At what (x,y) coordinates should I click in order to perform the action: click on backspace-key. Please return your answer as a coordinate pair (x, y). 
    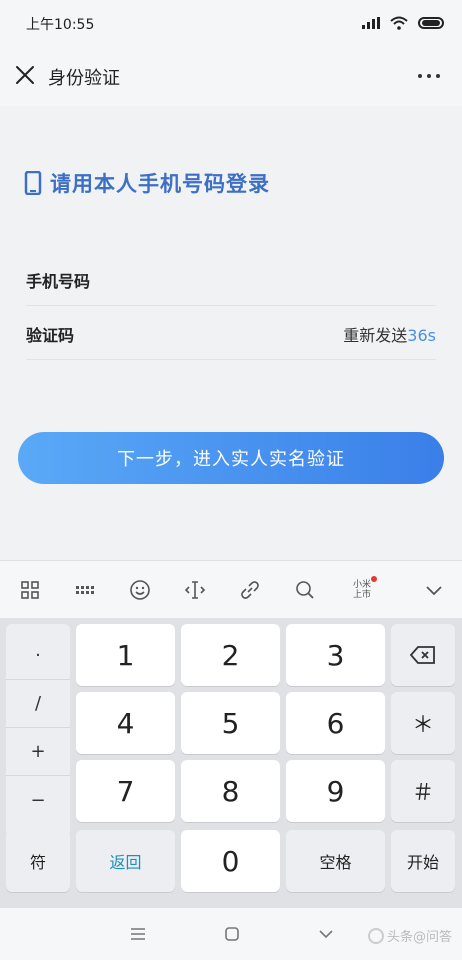
    Looking at the image, I should click on (423, 655).